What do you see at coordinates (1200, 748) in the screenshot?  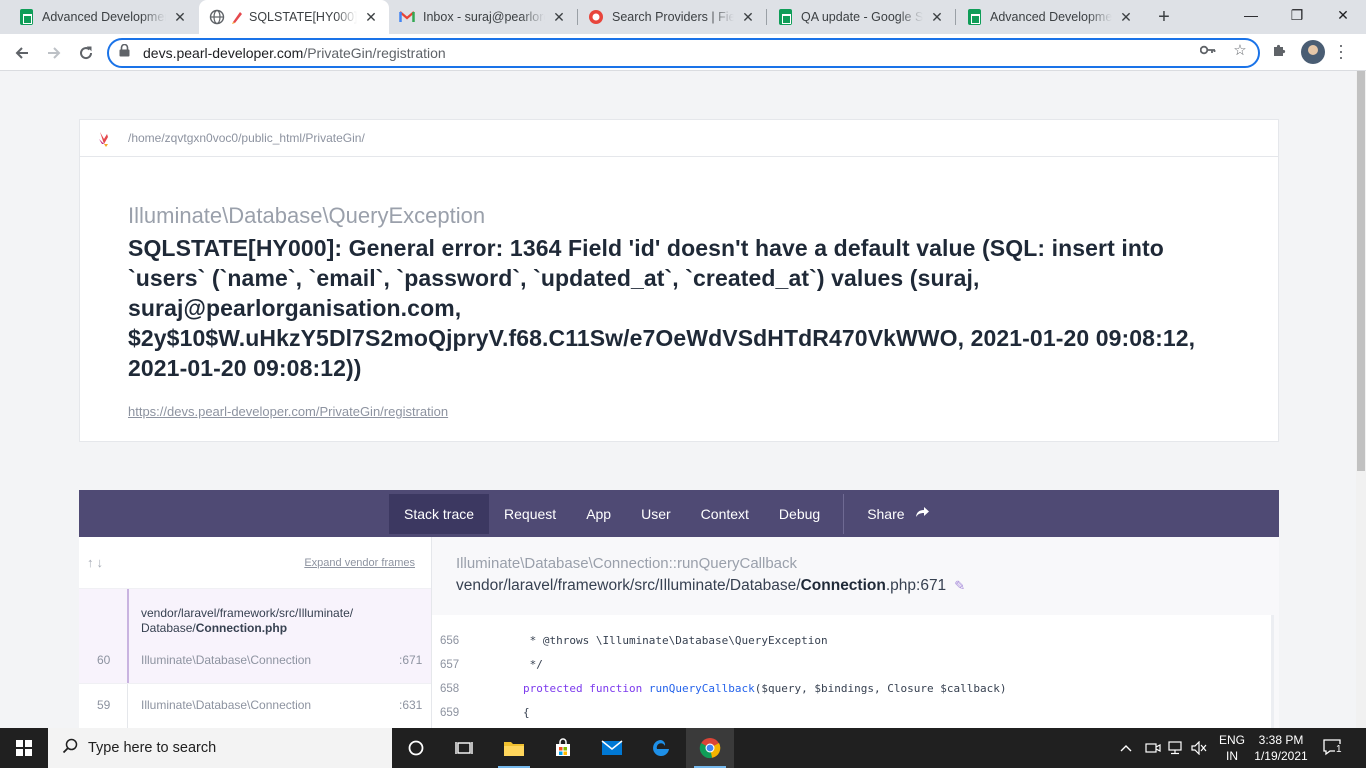 I see `volume-muted-icon` at bounding box center [1200, 748].